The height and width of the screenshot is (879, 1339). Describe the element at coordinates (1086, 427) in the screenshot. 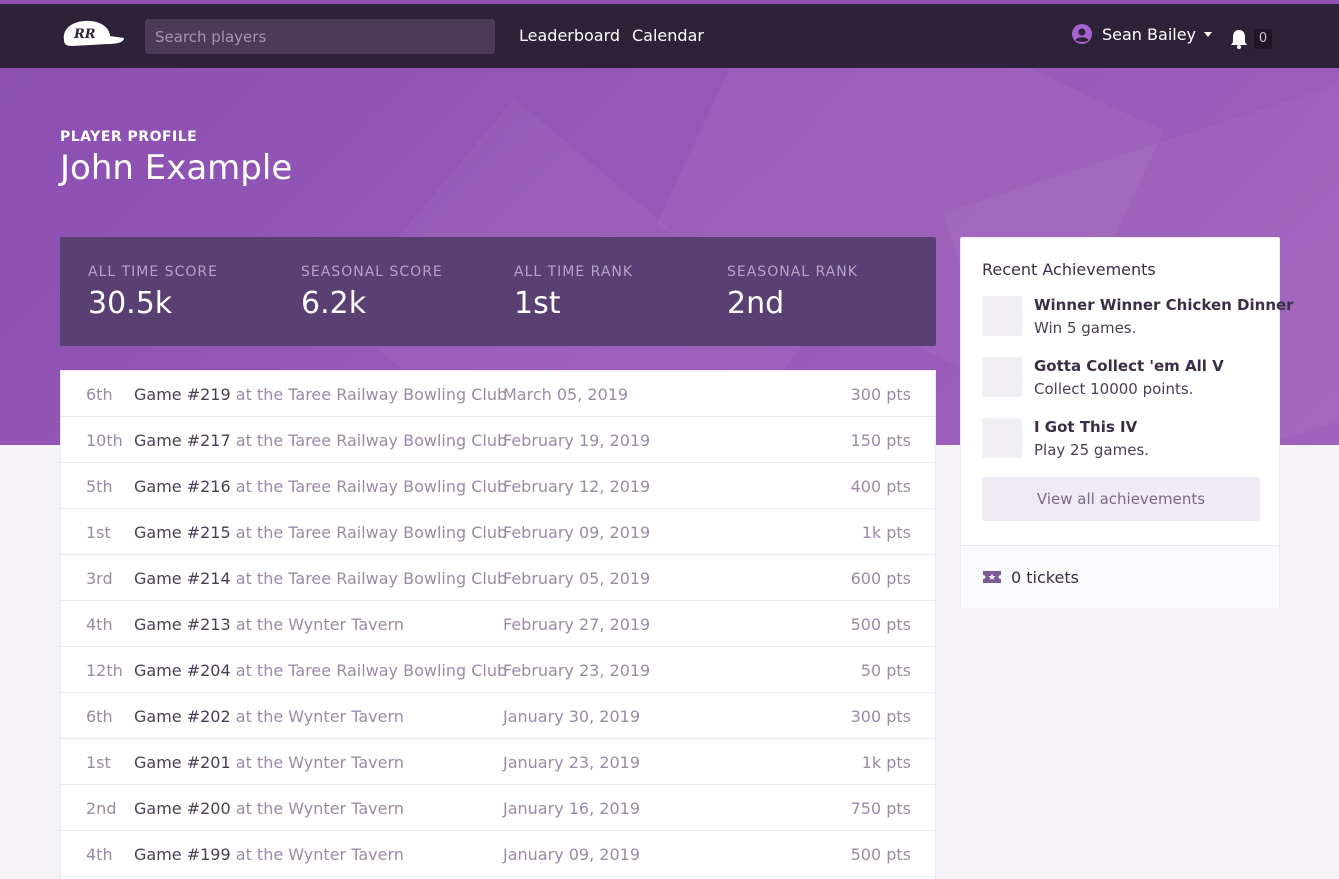

I see `achievement-name: I Got This IV` at that location.